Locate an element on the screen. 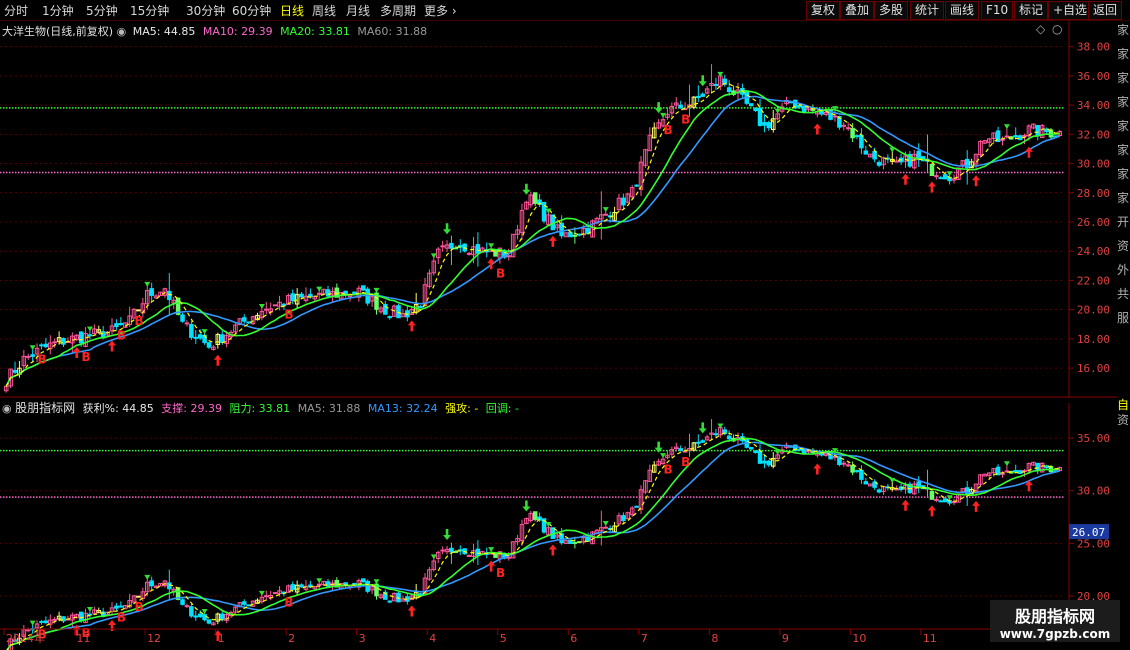 This screenshot has height=650, width=1130. ma5-readout: MA5: 44.85 is located at coordinates (164, 31).